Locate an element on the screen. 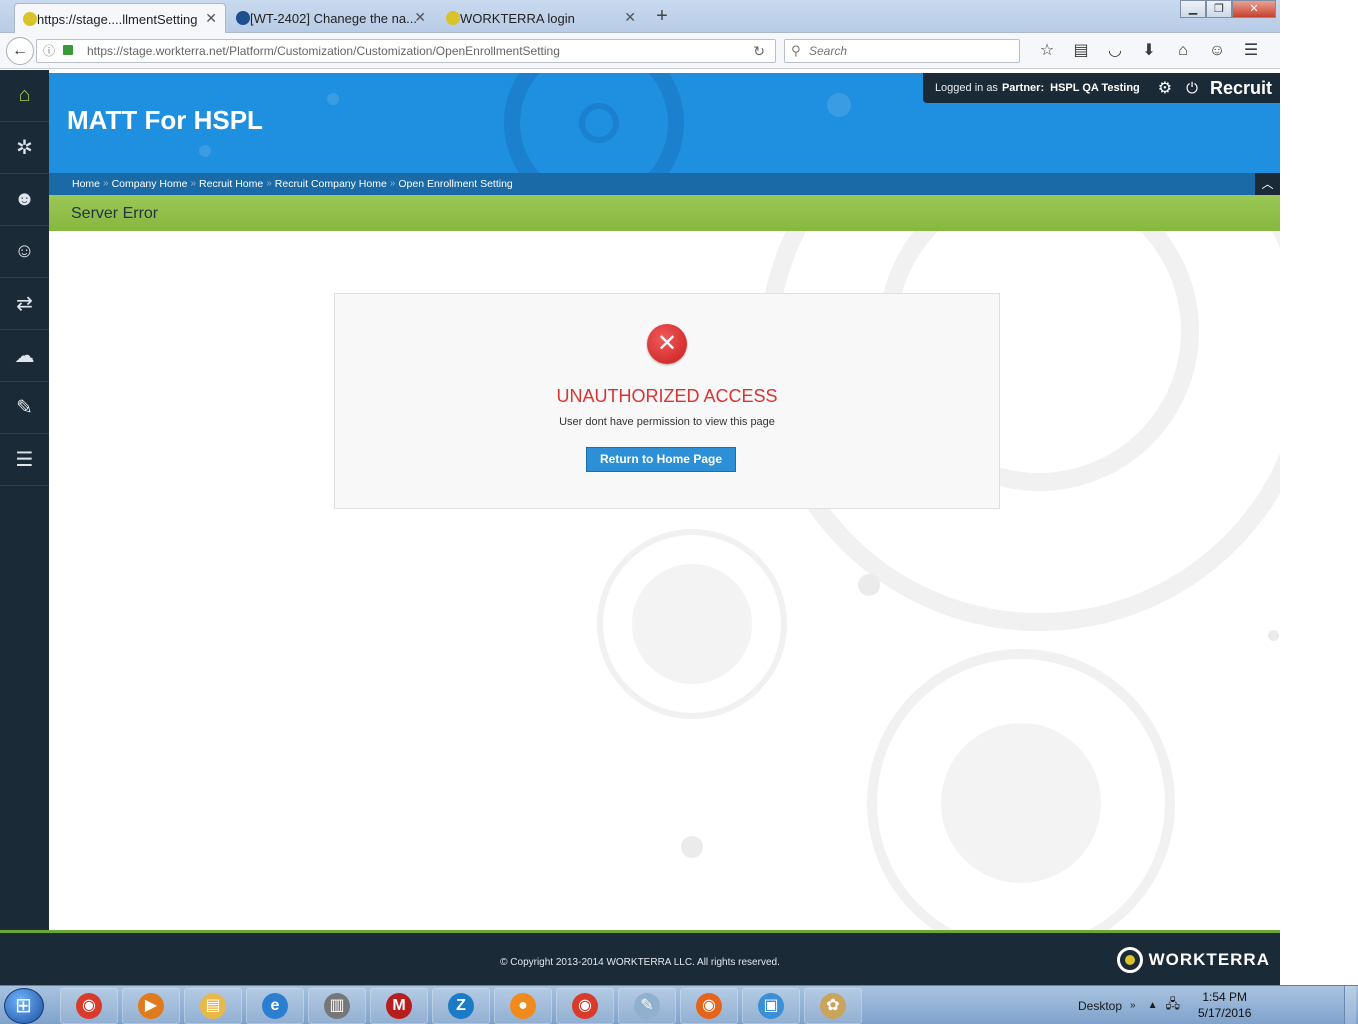 The width and height of the screenshot is (1358, 1024). taskbar-app-button: M is located at coordinates (399, 1006).